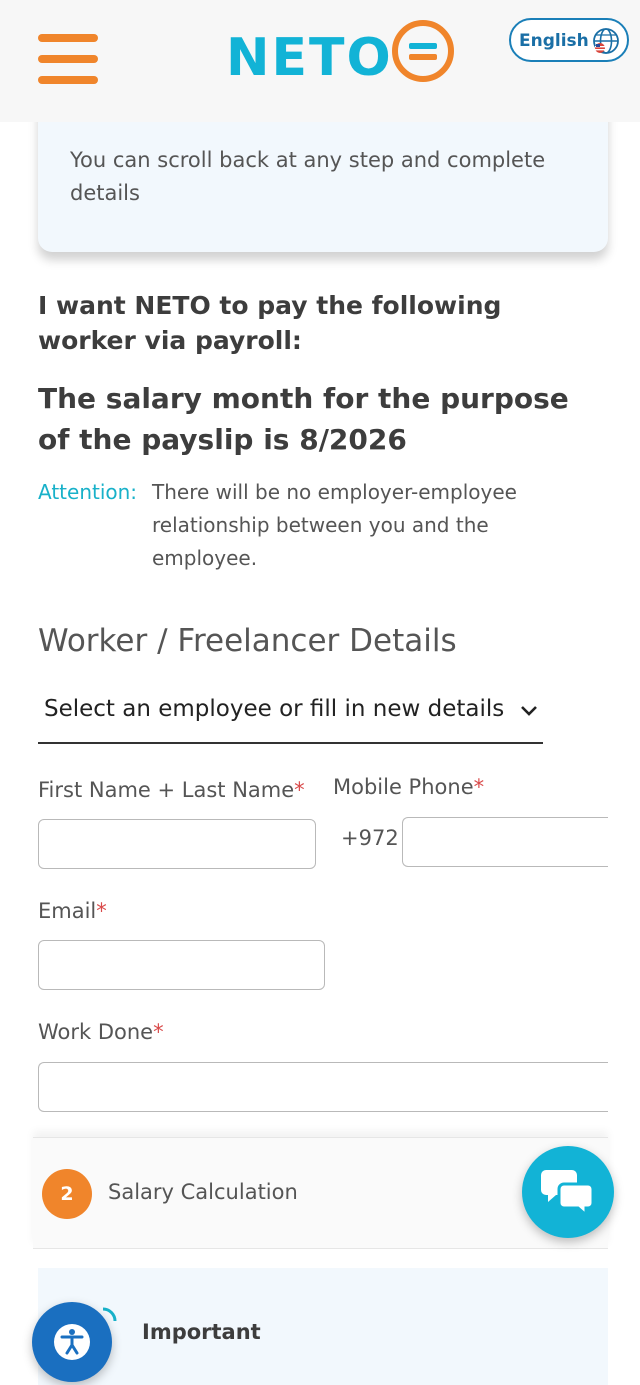 The width and height of the screenshot is (640, 1385). Describe the element at coordinates (403, 787) in the screenshot. I see `mobile-phone-label-text: Mobile Phone` at that location.